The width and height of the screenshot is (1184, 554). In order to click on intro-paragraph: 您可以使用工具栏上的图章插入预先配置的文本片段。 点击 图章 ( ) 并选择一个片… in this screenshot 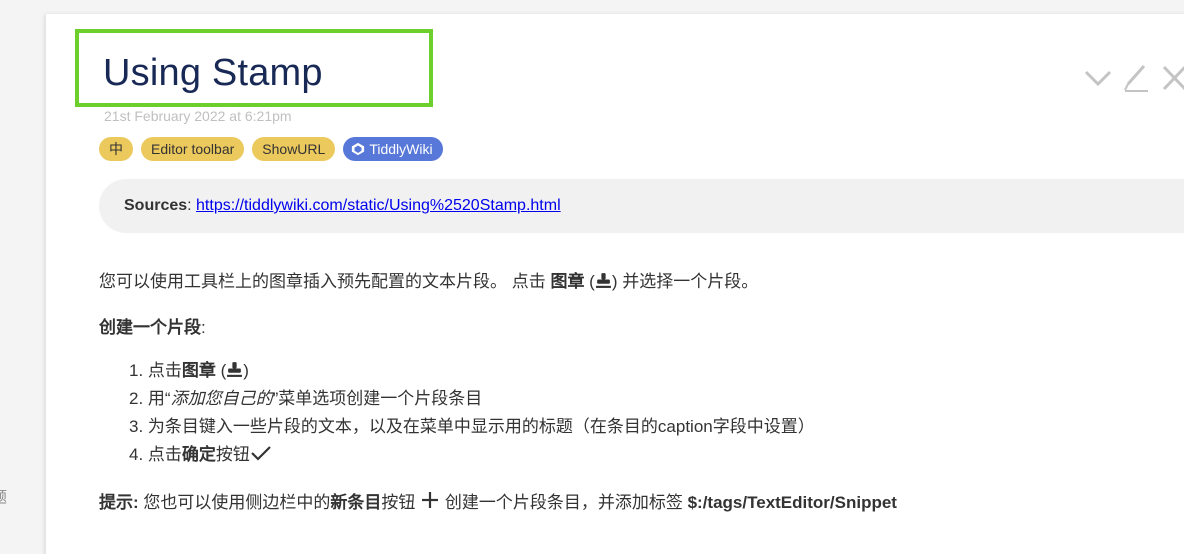, I will do `click(428, 279)`.